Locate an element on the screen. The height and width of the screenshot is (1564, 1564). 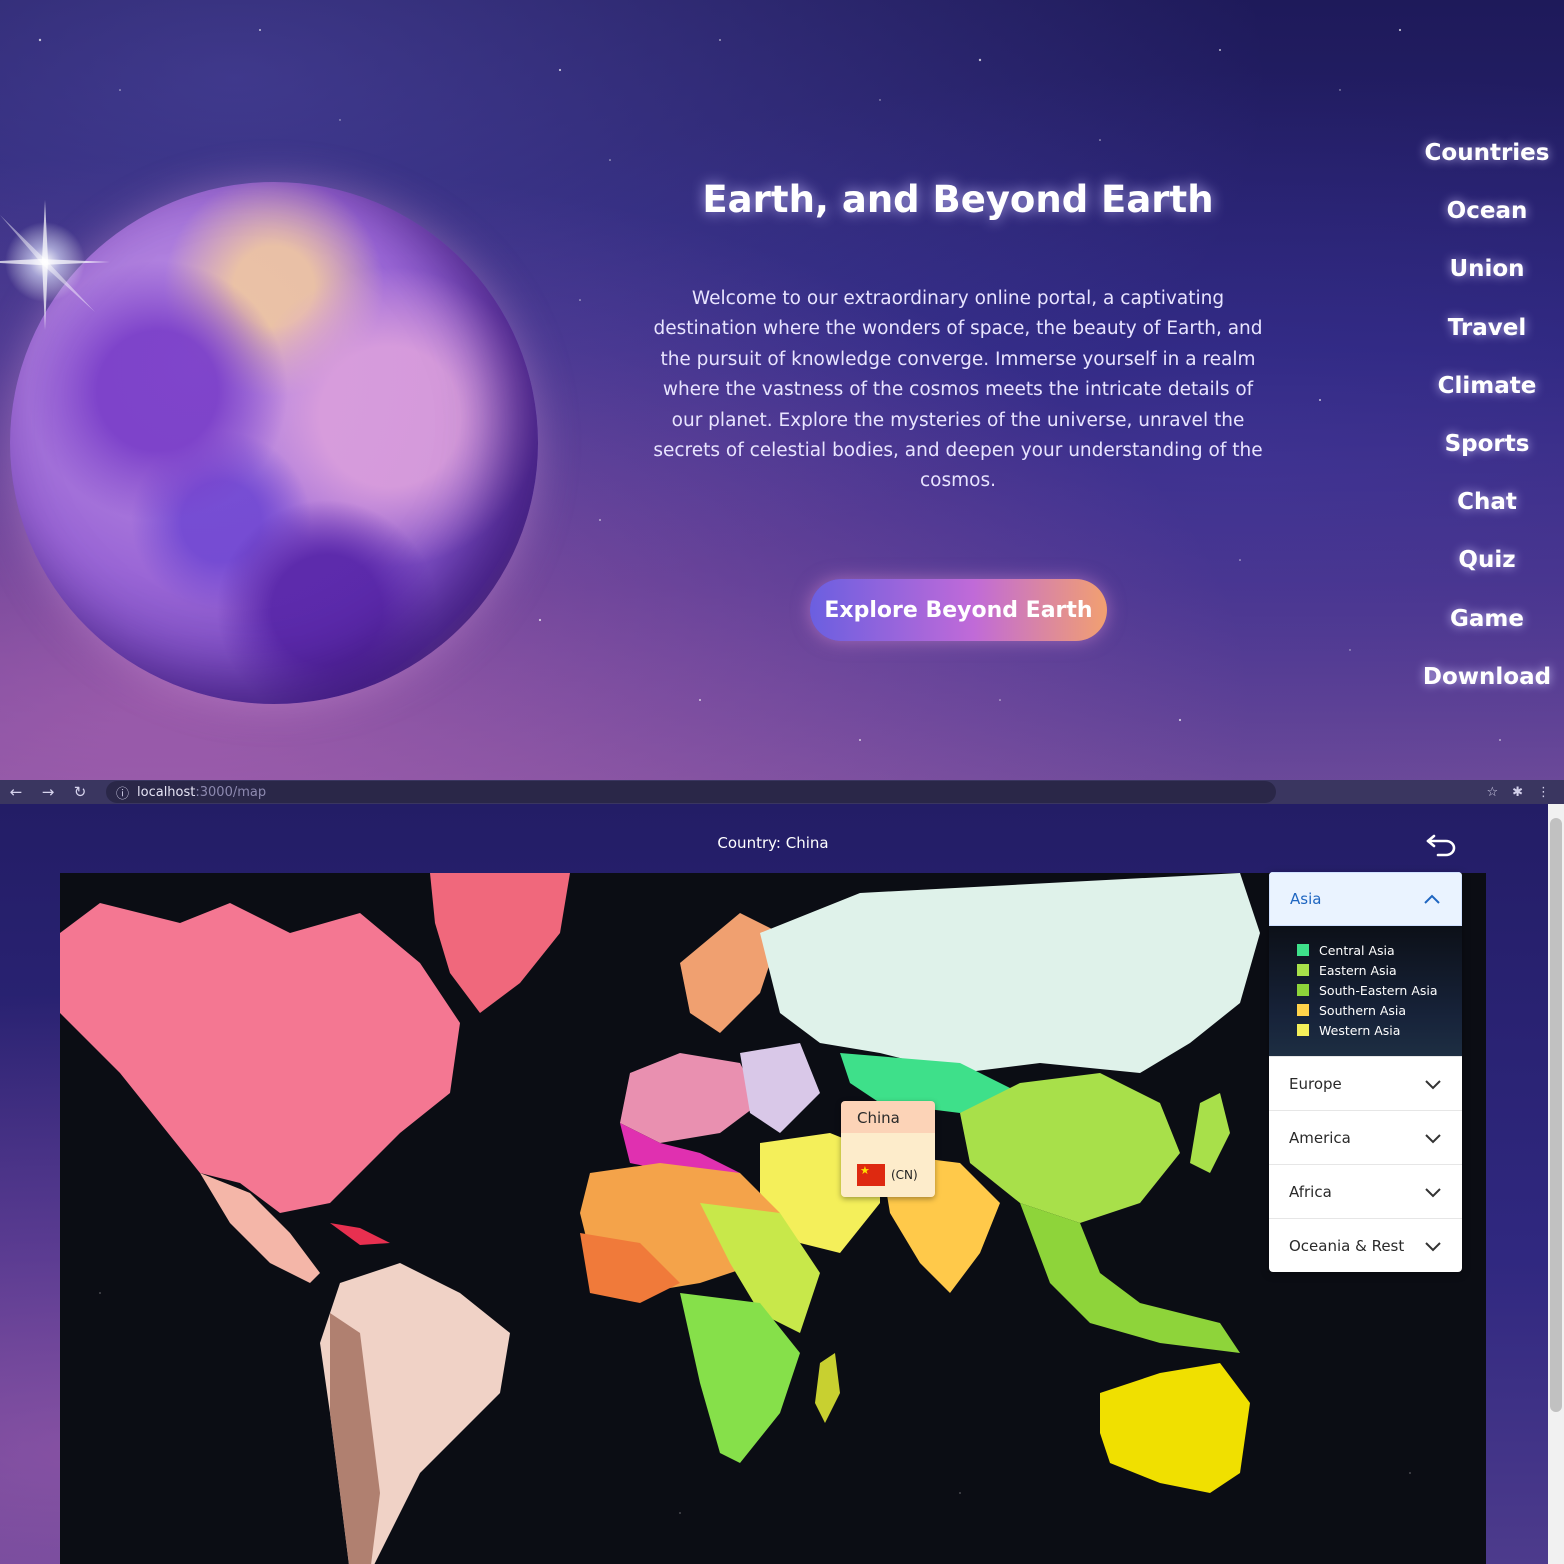
extensions-icon: ✱ is located at coordinates (1517, 792).